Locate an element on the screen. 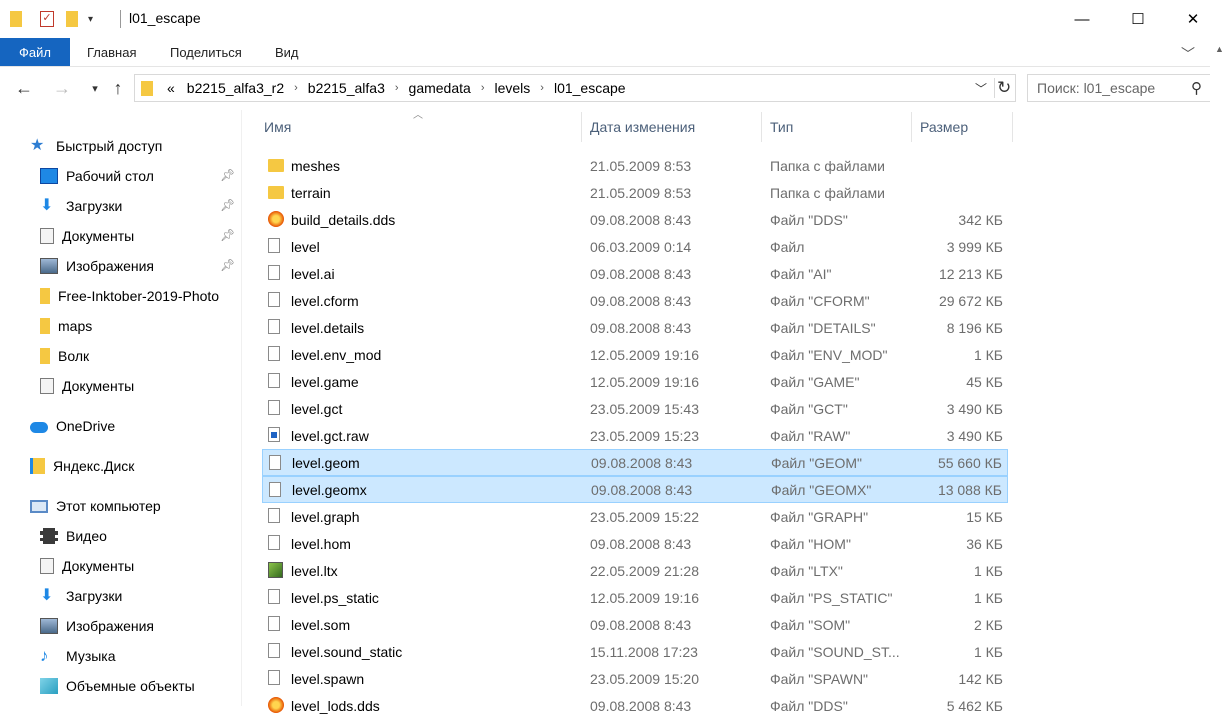 Image resolution: width=1228 pixels, height=719 pixels. sidebar-item-documents-2: Документы is located at coordinates (145, 386).